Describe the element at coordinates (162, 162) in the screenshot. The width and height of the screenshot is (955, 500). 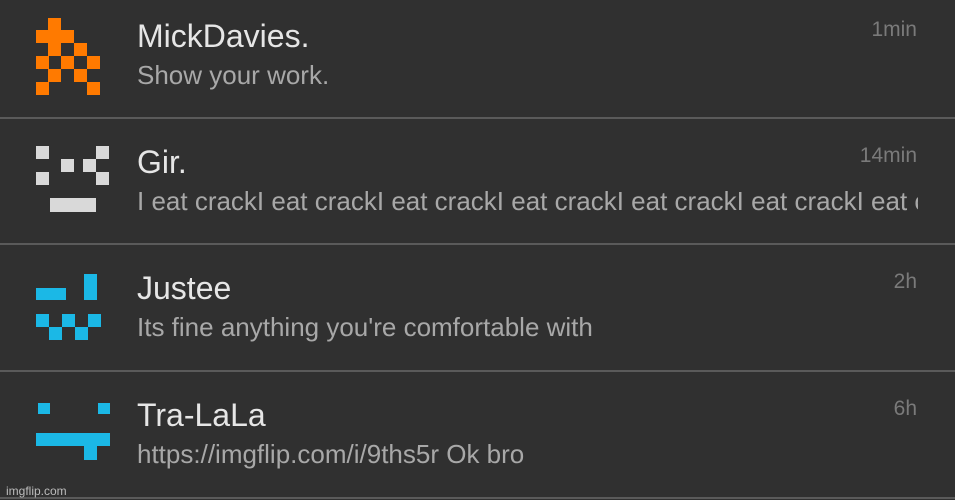
I see `sender-name: Gir.` at that location.